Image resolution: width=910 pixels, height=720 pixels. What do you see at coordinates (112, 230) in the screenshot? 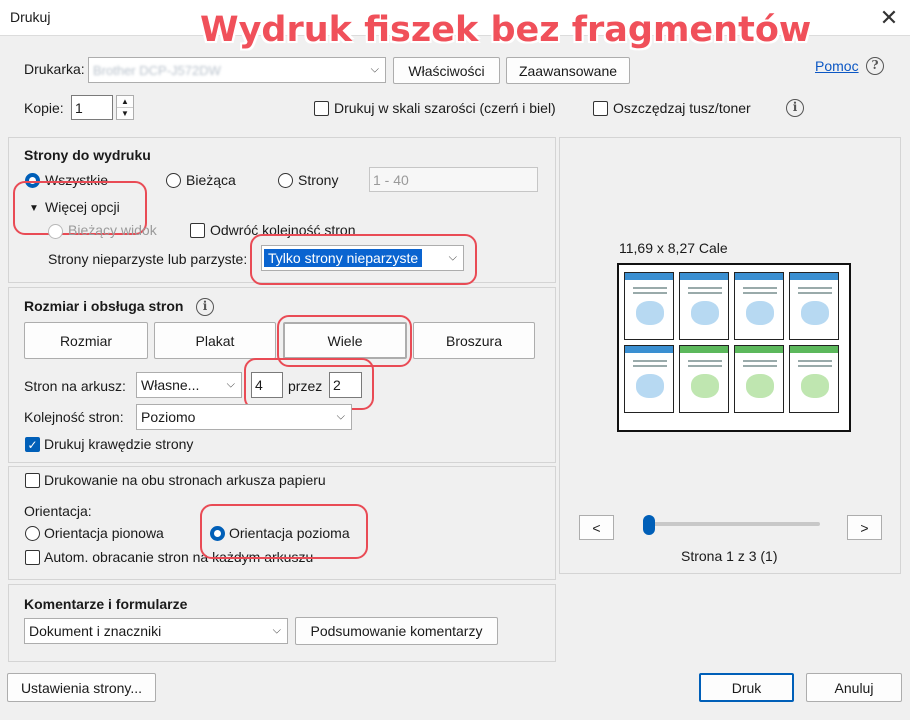
I see `current-view-label: Bieżący widok` at bounding box center [112, 230].